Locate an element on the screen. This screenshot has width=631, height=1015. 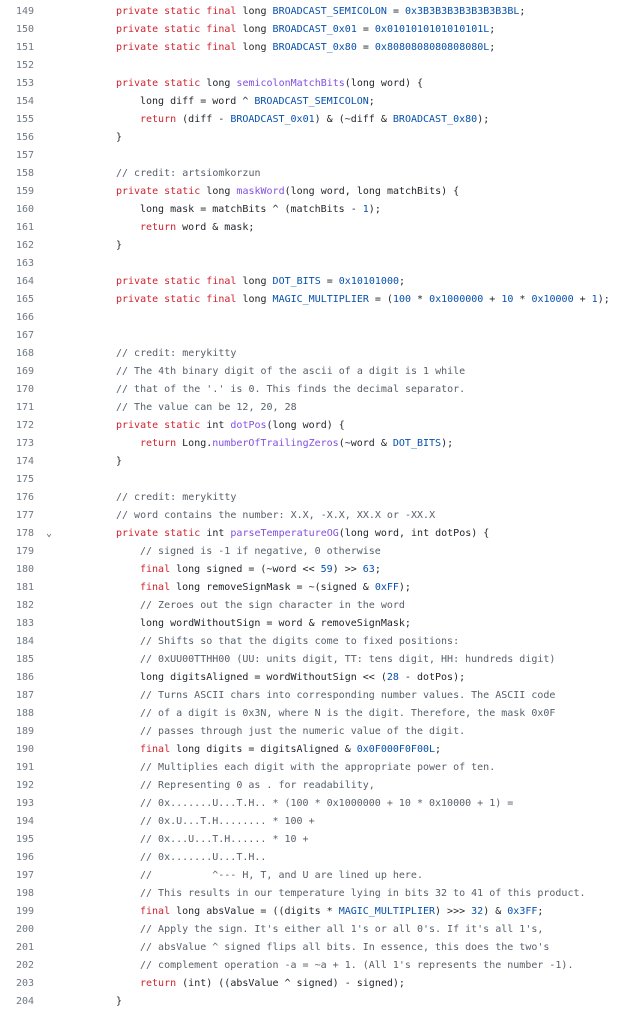
line-number: 191 is located at coordinates (24, 767).